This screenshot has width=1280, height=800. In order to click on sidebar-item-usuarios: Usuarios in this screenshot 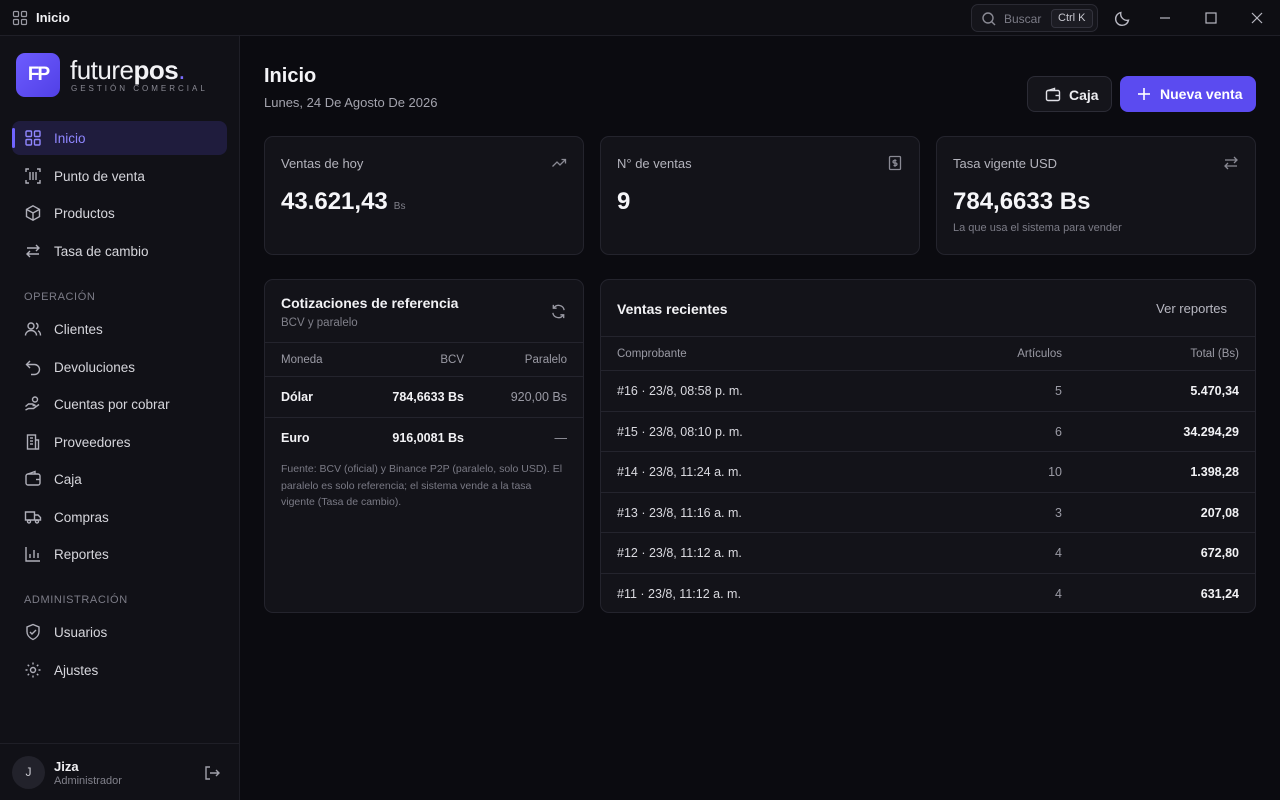, I will do `click(119, 632)`.